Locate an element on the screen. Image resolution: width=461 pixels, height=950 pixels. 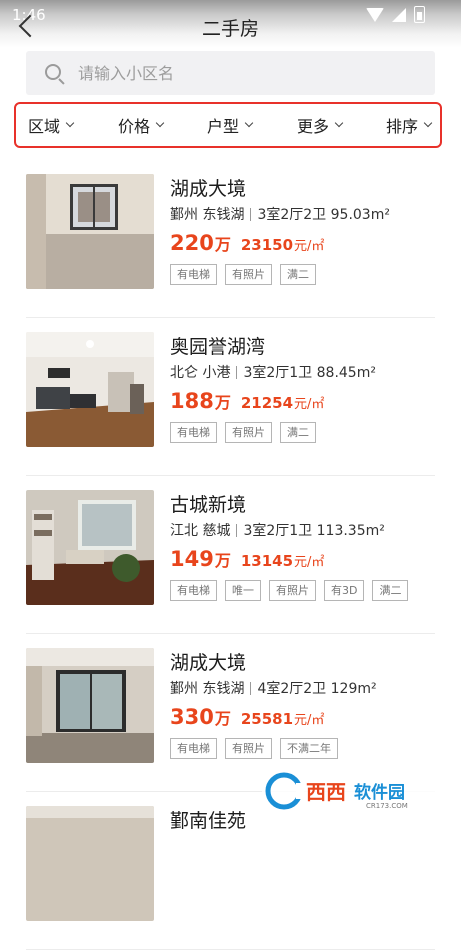
listing-meta: 鄞州 东钱湖 4室2厅2卫 129m² is located at coordinates (273, 688).